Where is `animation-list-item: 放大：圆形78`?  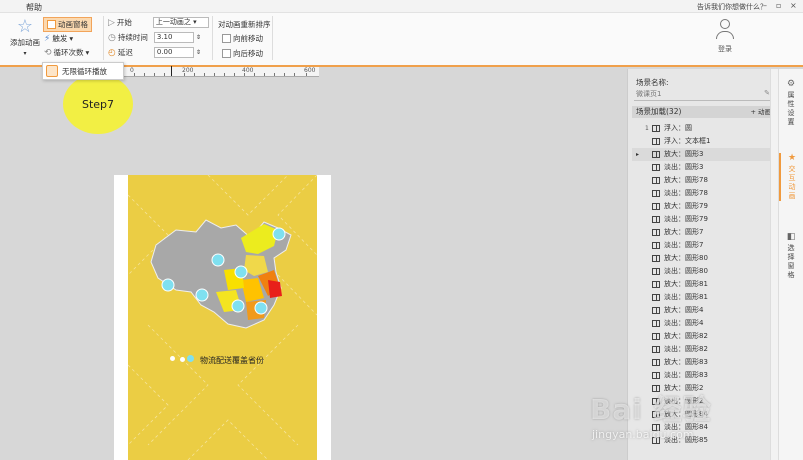
animation-list-item: 放大：圆形78 is located at coordinates (703, 180).